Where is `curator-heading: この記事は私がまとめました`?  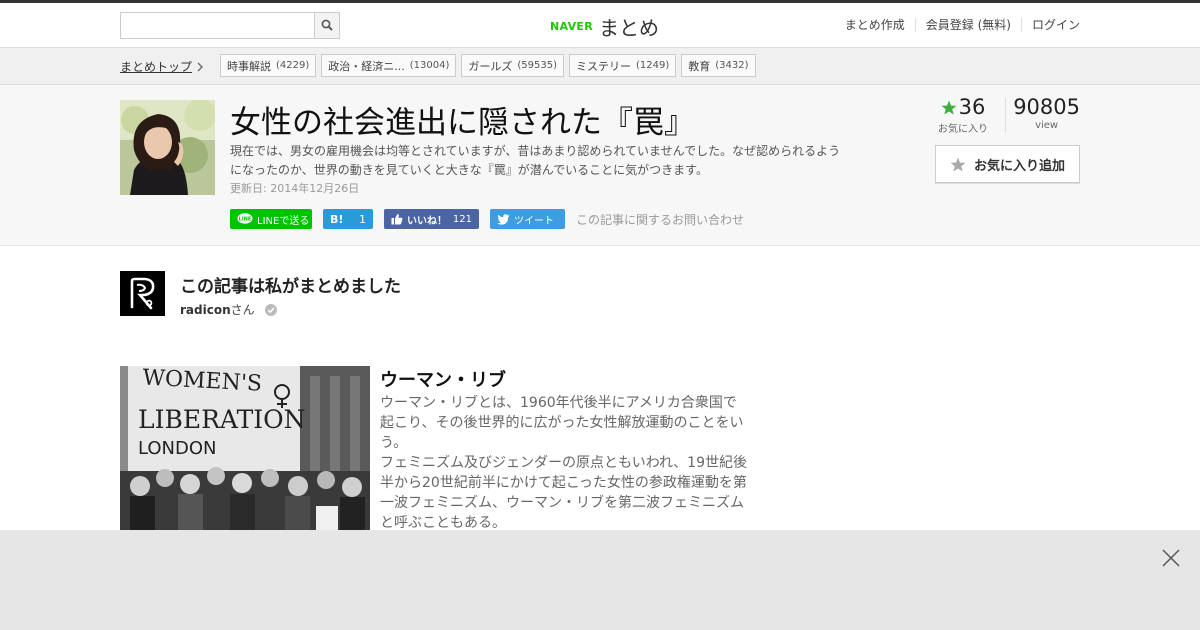 curator-heading: この記事は私がまとめました is located at coordinates (290, 287).